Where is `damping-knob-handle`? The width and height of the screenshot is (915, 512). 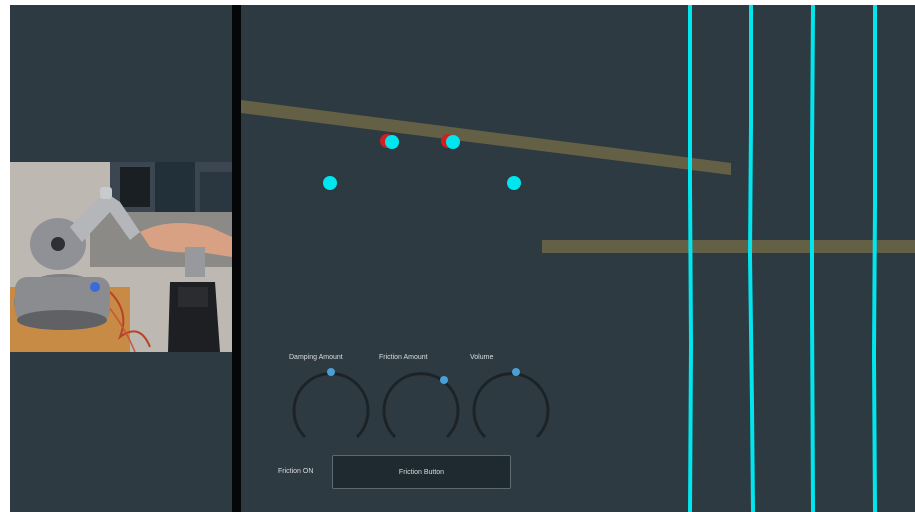 damping-knob-handle is located at coordinates (331, 372).